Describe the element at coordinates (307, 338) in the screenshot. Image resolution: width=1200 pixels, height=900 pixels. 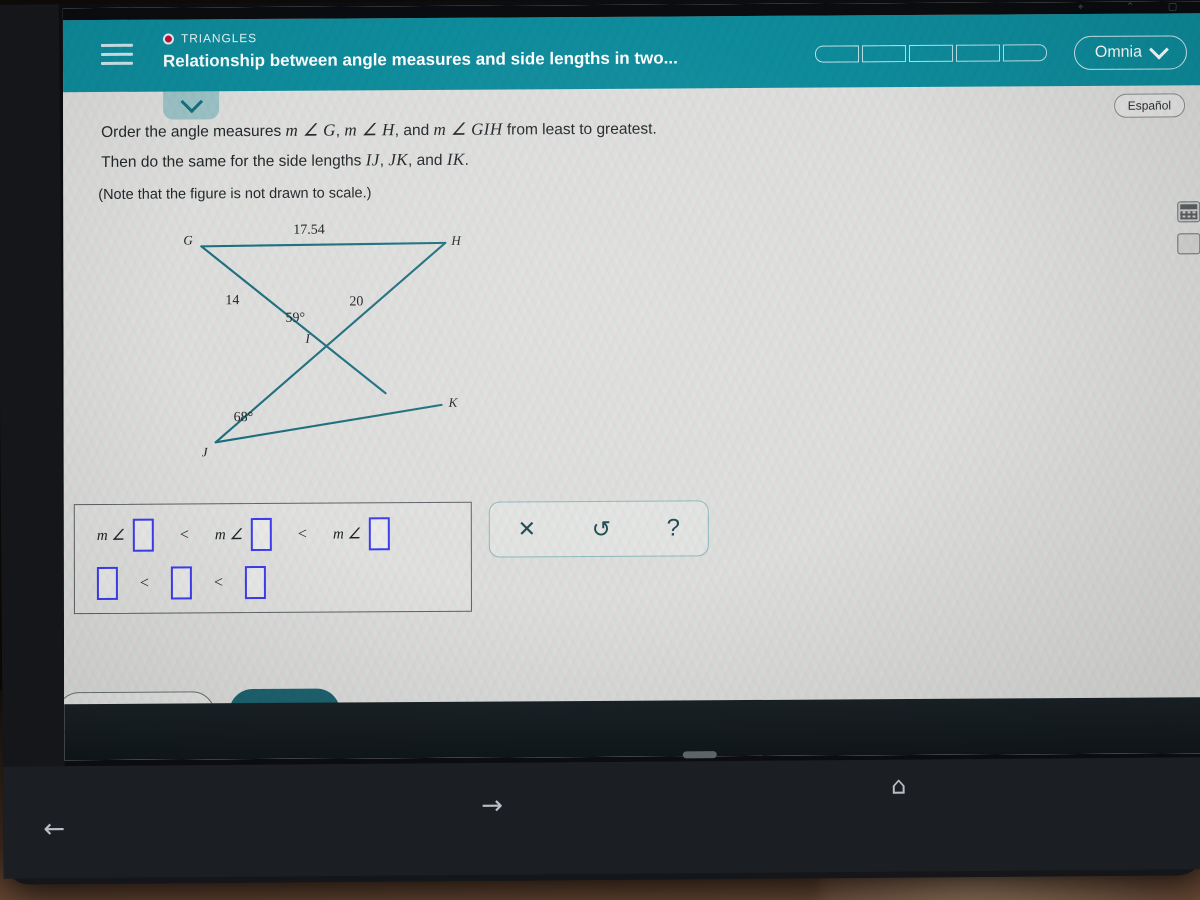
I see `vertex-label-I: I` at that location.